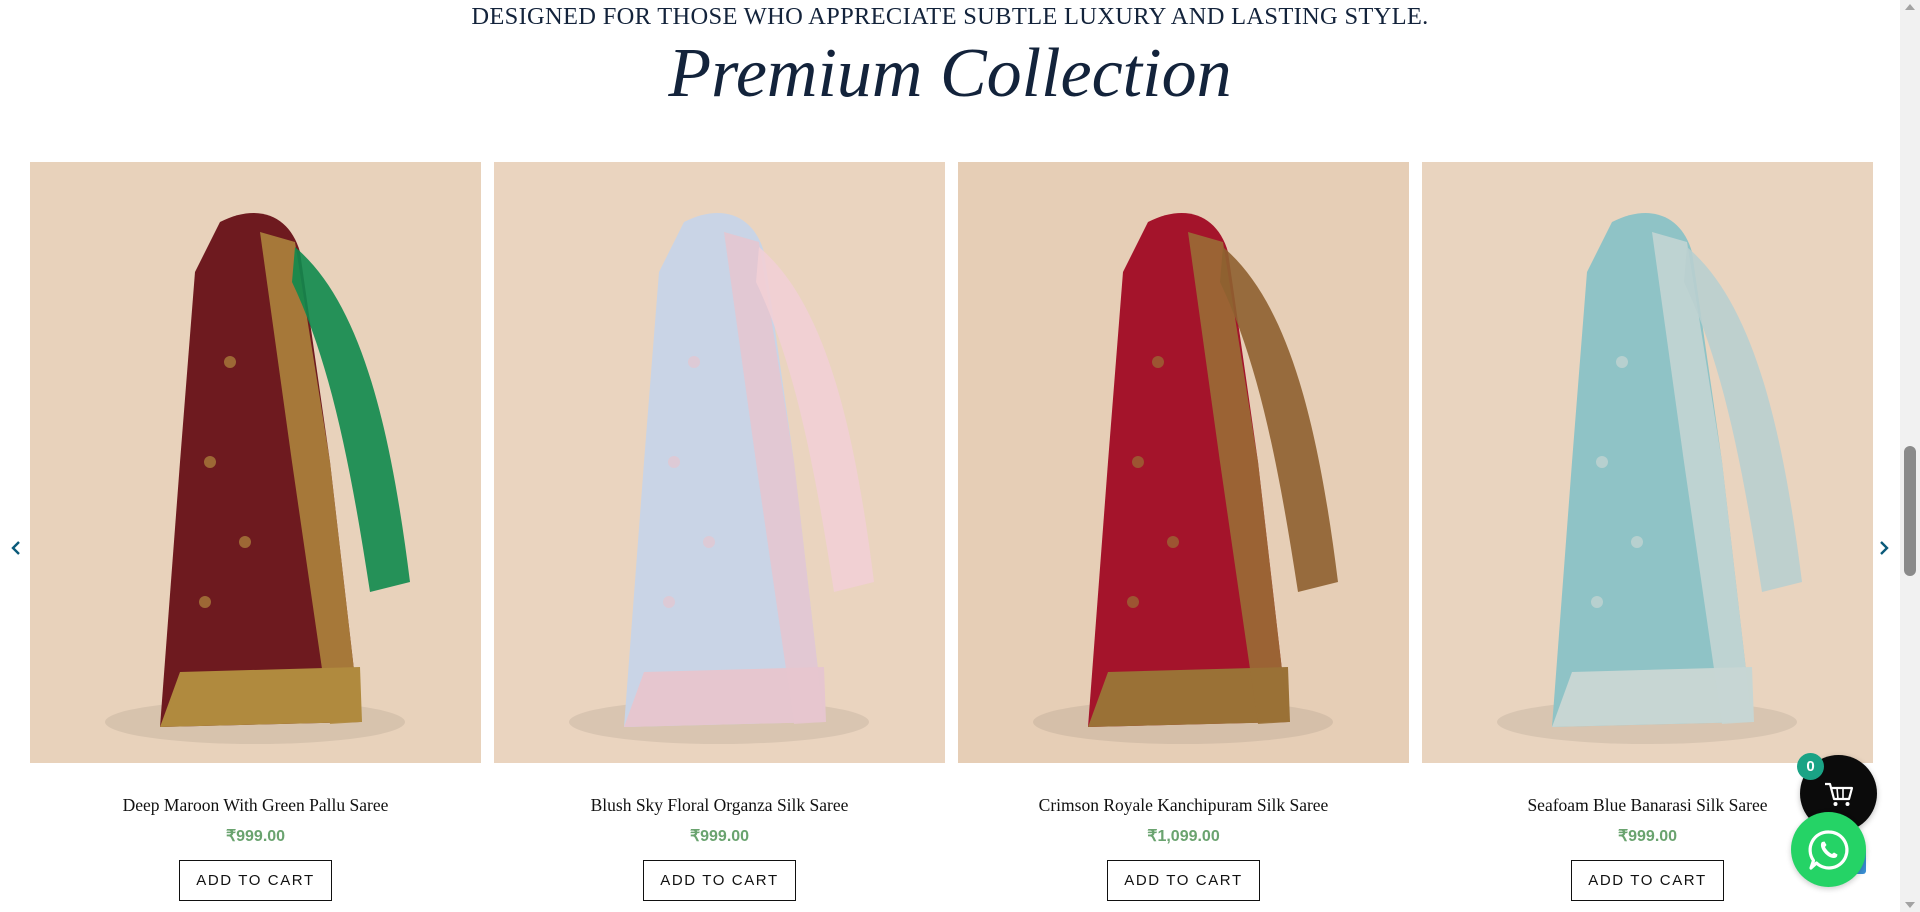 This screenshot has width=1920, height=912. I want to click on chevron-right-icon, so click(1884, 548).